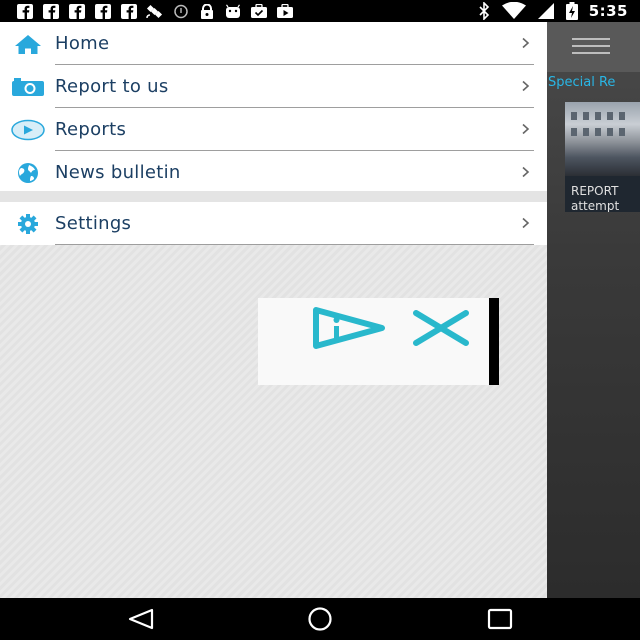 This screenshot has height=640, width=640. What do you see at coordinates (320, 11) in the screenshot?
I see `status-bar: 5:35` at bounding box center [320, 11].